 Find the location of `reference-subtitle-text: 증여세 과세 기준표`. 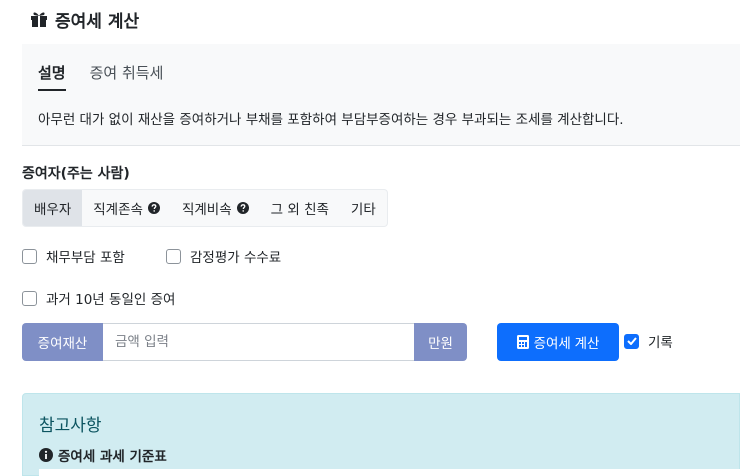

reference-subtitle-text: 증여세 과세 기준표 is located at coordinates (112, 457).